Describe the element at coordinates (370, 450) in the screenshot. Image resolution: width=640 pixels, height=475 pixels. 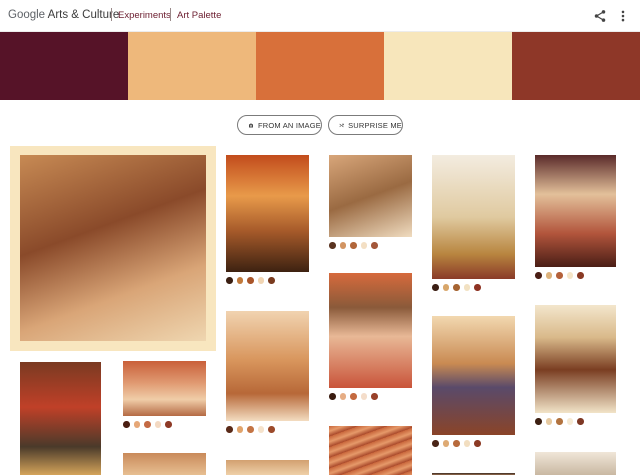
I see `artwork-copper-rods` at that location.